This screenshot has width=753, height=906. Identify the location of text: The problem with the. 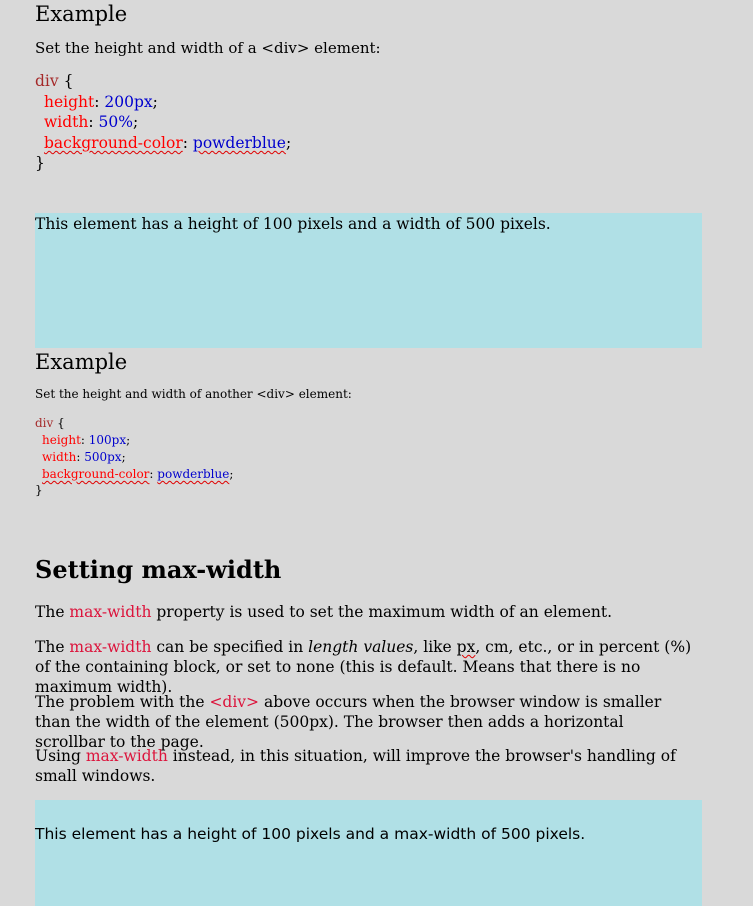
(122, 702).